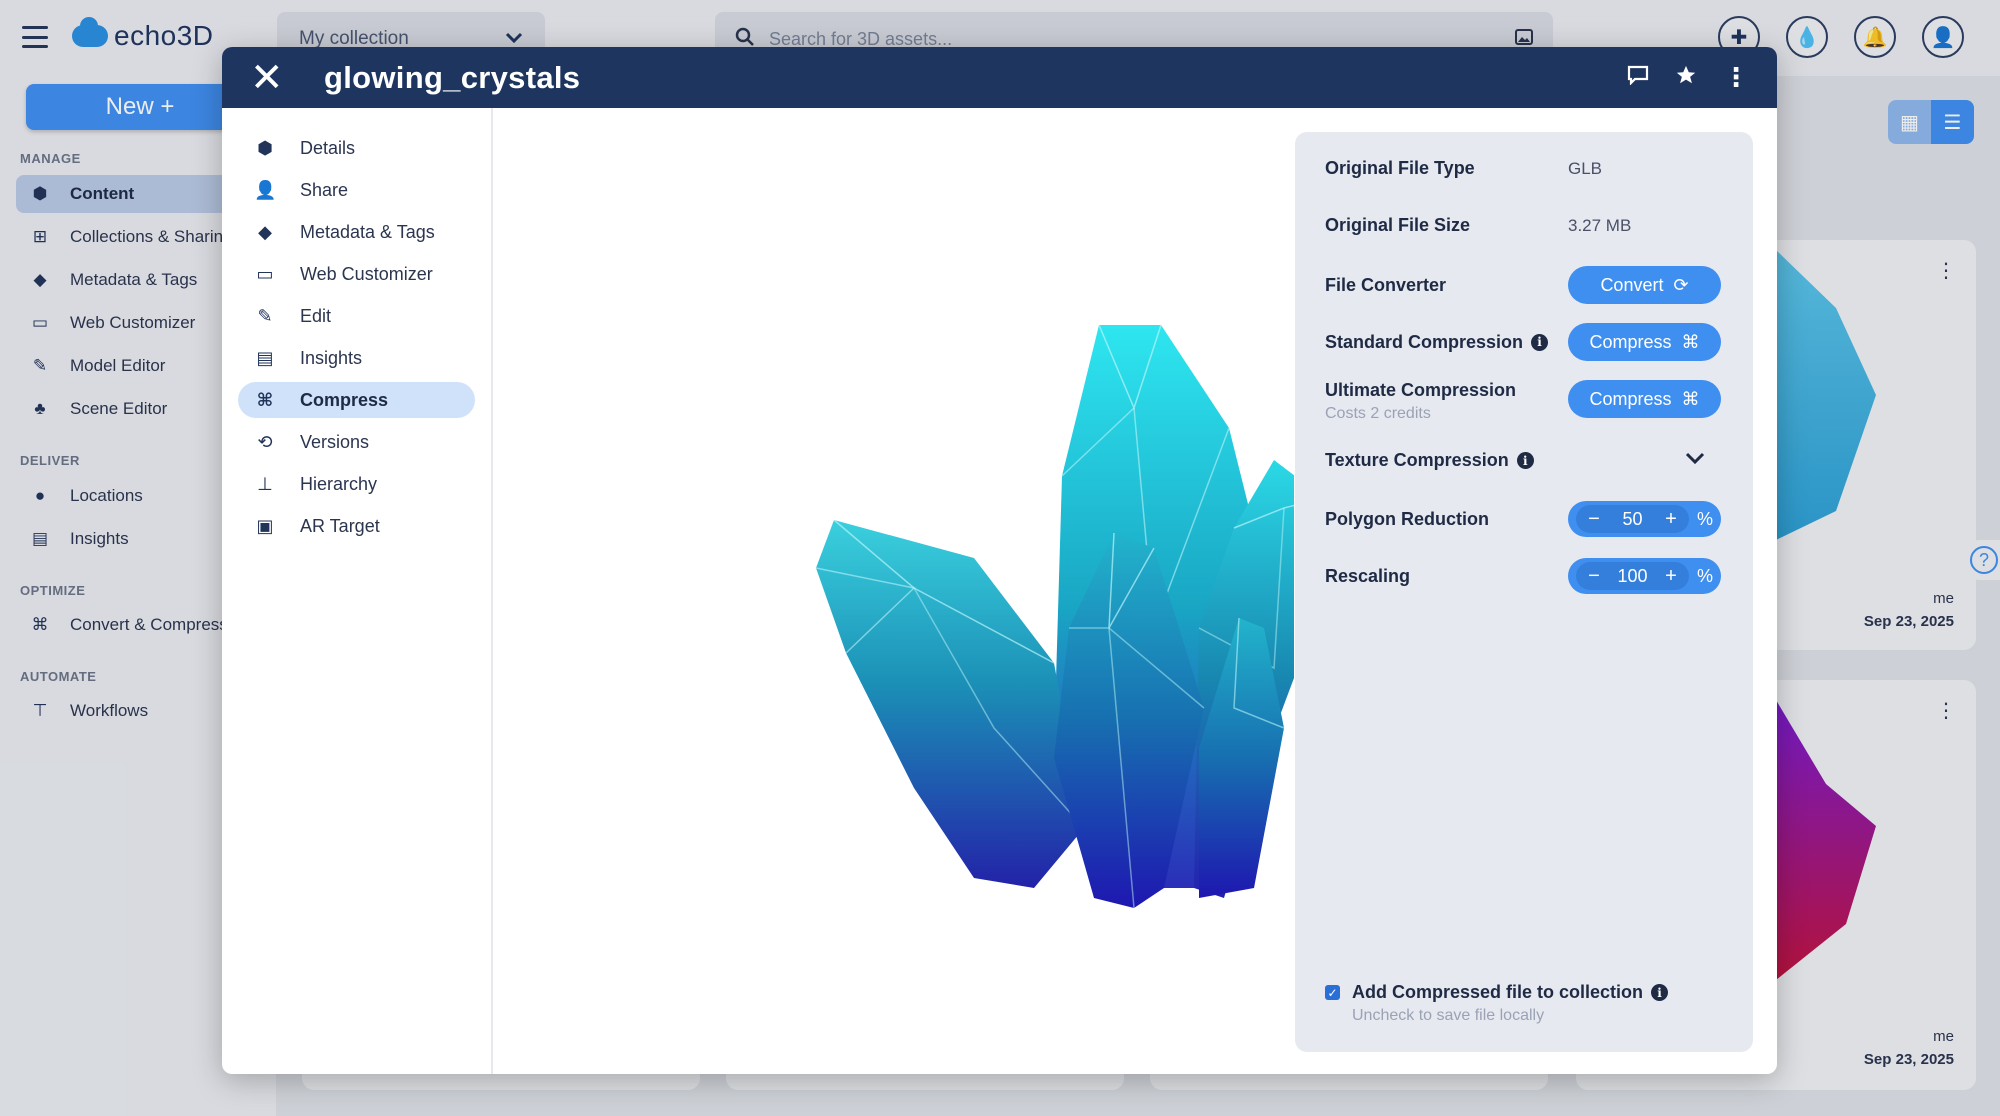  Describe the element at coordinates (1681, 284) in the screenshot. I see `refresh-icon: ⟳` at that location.